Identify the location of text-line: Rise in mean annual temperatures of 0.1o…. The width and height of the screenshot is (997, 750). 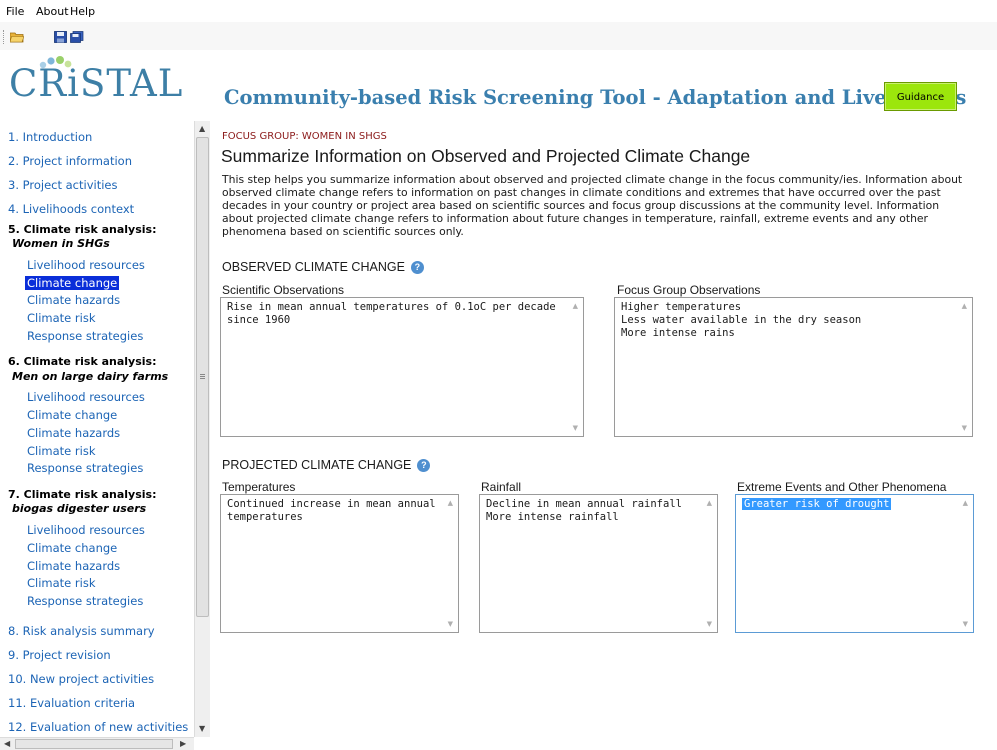
(391, 307).